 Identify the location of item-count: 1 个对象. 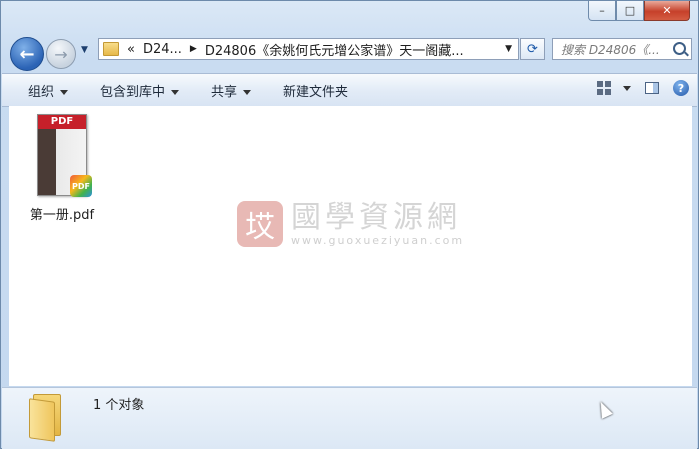
(119, 405).